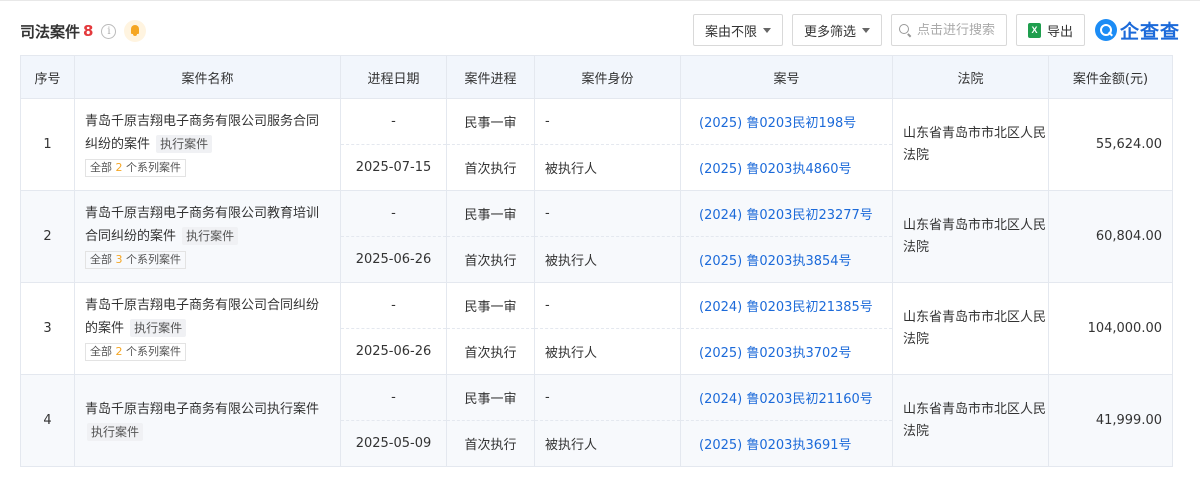 The width and height of the screenshot is (1200, 482). What do you see at coordinates (207, 77) in the screenshot?
I see `col-header-case-name: 案件名称` at bounding box center [207, 77].